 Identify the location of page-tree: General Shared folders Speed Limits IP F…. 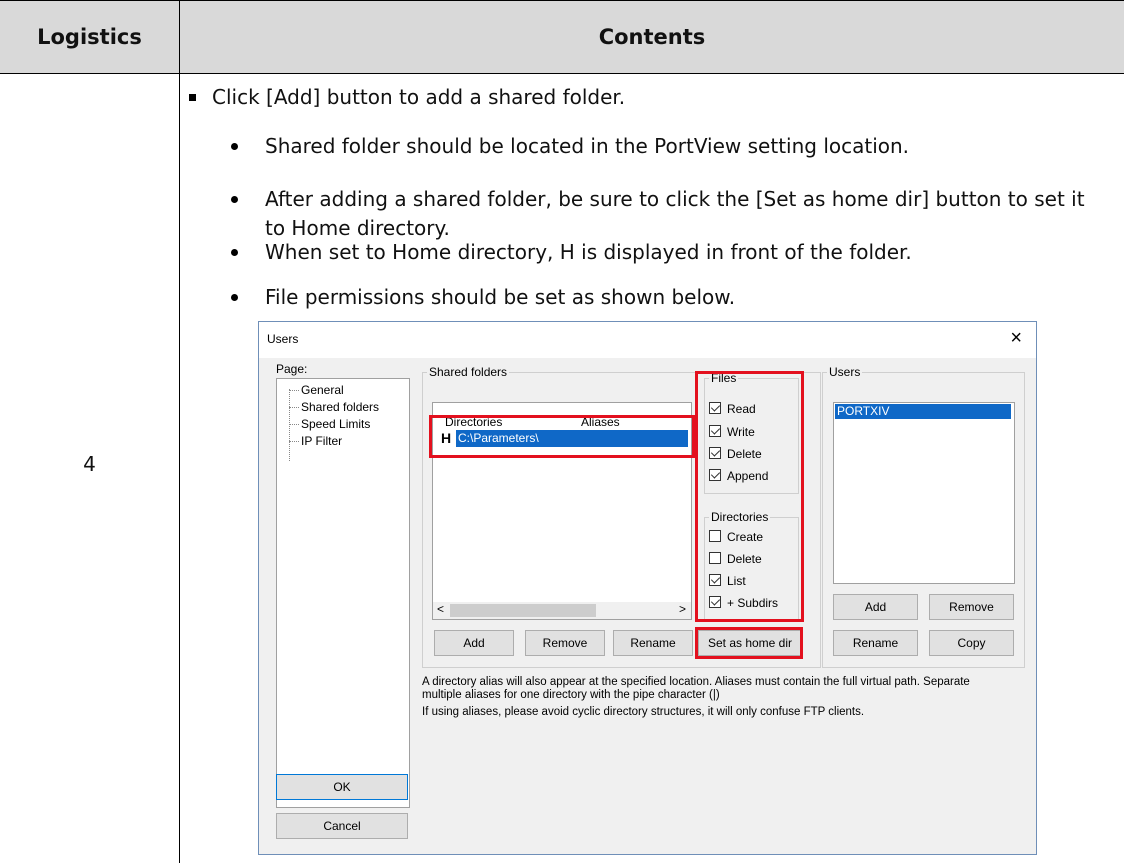
(343, 593).